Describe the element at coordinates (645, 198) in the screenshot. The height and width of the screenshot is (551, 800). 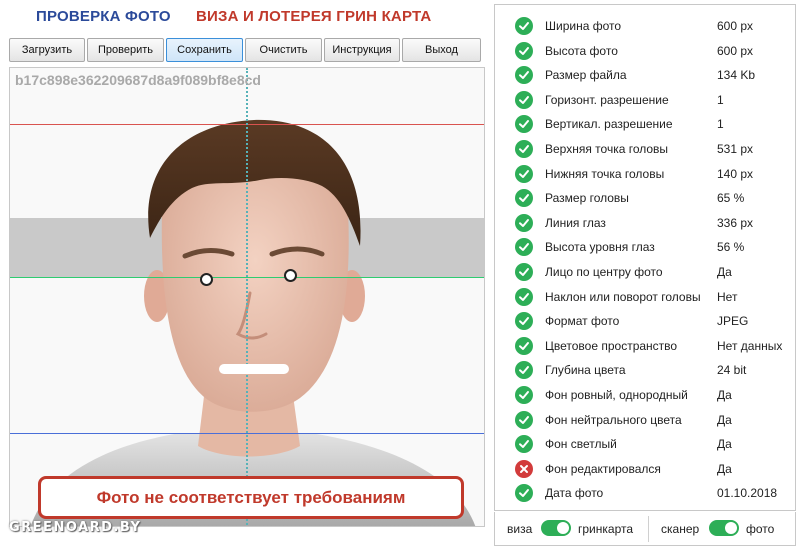
I see `check-row: Размер головы 65 %` at that location.